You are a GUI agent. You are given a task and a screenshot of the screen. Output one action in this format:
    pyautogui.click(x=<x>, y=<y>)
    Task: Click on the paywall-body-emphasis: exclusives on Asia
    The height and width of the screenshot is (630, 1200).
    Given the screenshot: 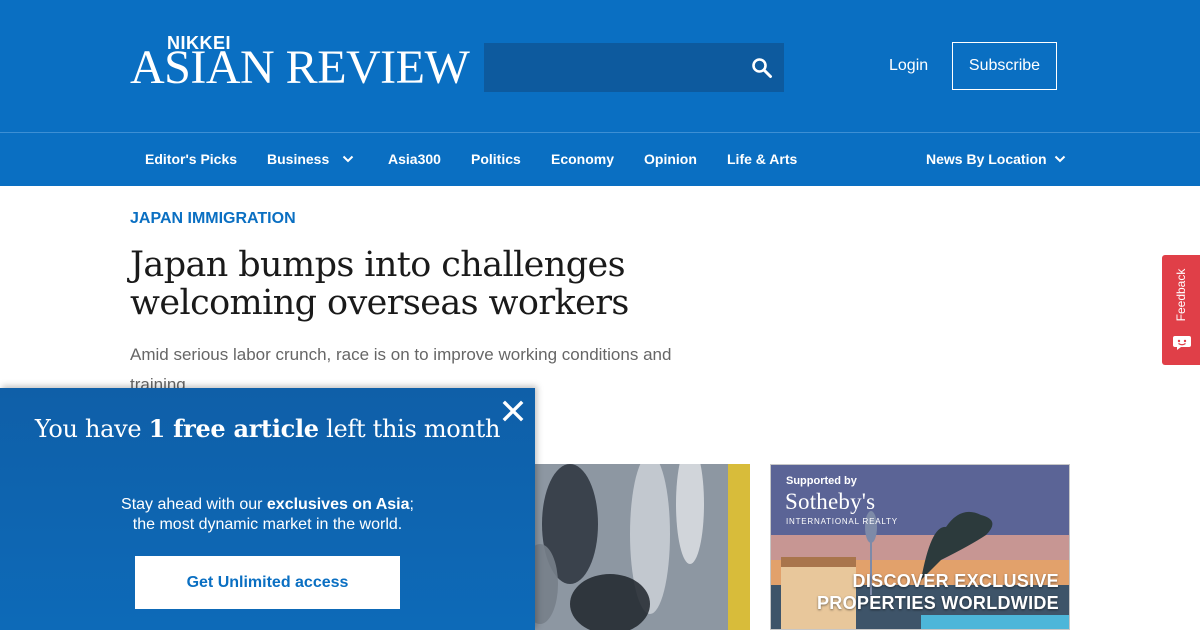 What is the action you would take?
    pyautogui.click(x=338, y=504)
    